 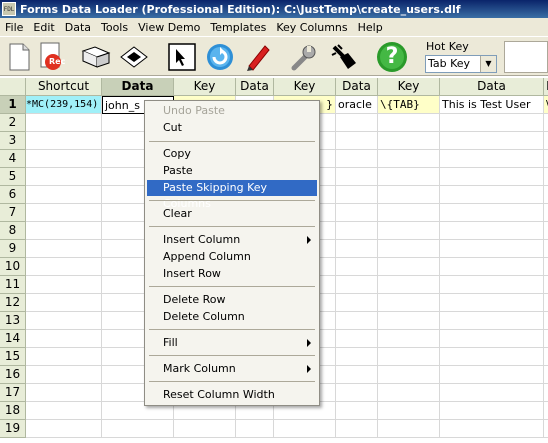 What do you see at coordinates (13, 249) in the screenshot?
I see `row-header: 9` at bounding box center [13, 249].